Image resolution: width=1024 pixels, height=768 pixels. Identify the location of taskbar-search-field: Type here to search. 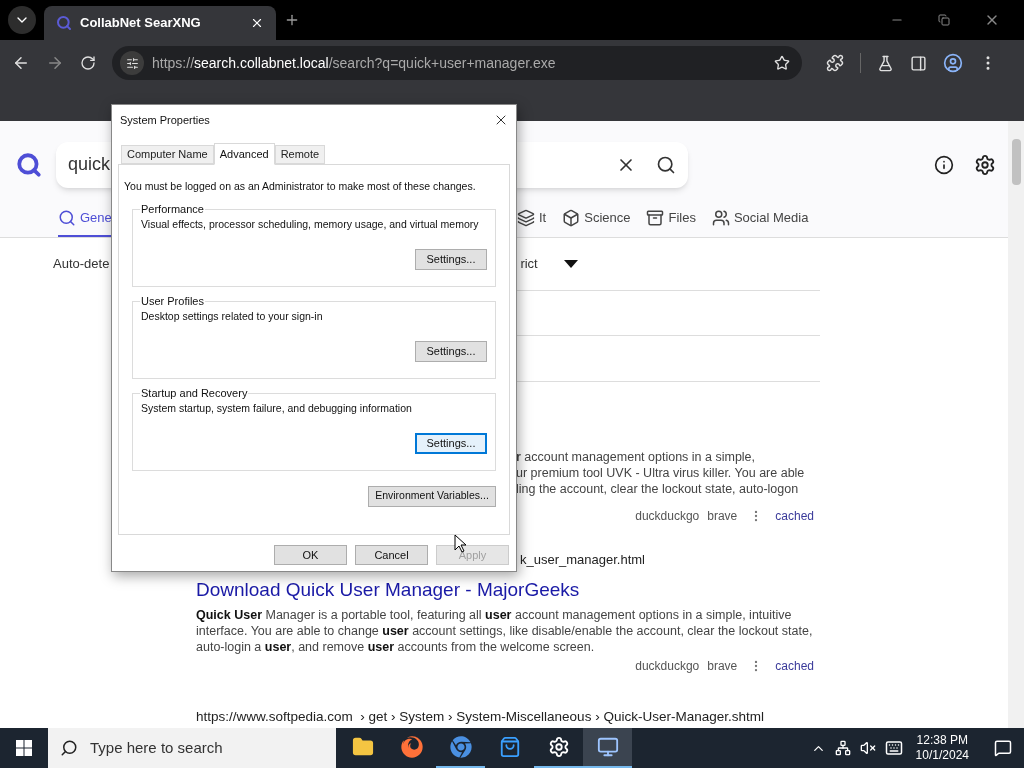
(192, 748).